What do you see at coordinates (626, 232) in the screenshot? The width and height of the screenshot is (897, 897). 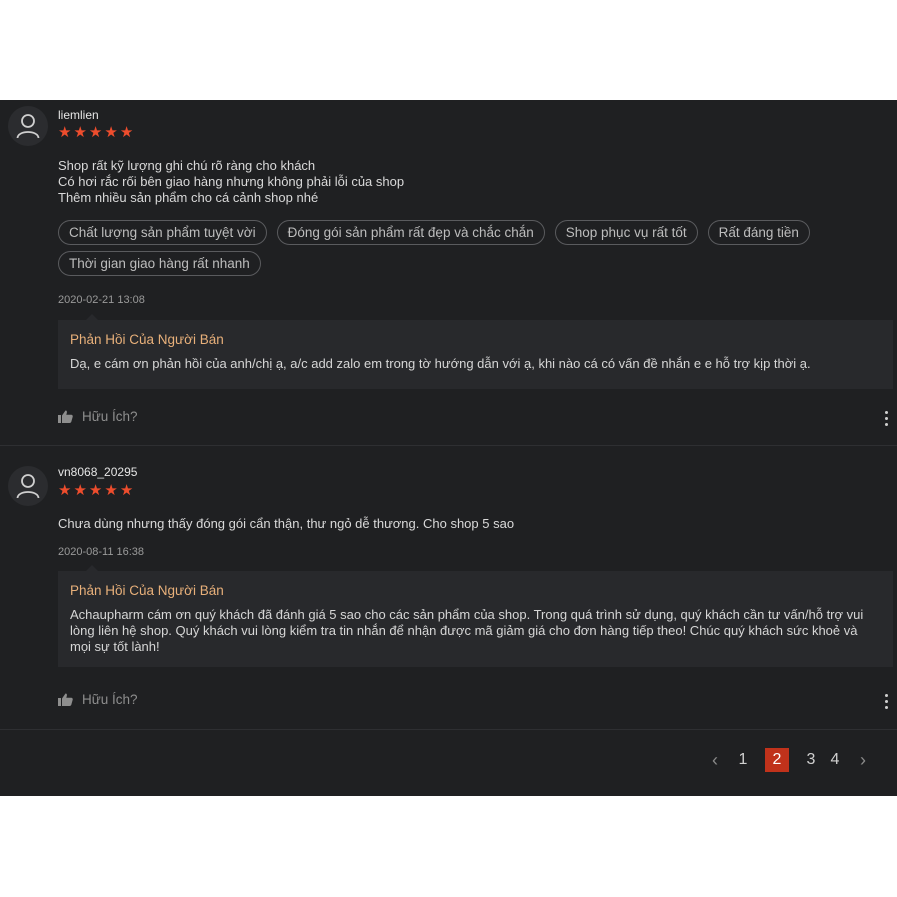 I see `review-tag: Shop phục vụ rất tốt` at bounding box center [626, 232].